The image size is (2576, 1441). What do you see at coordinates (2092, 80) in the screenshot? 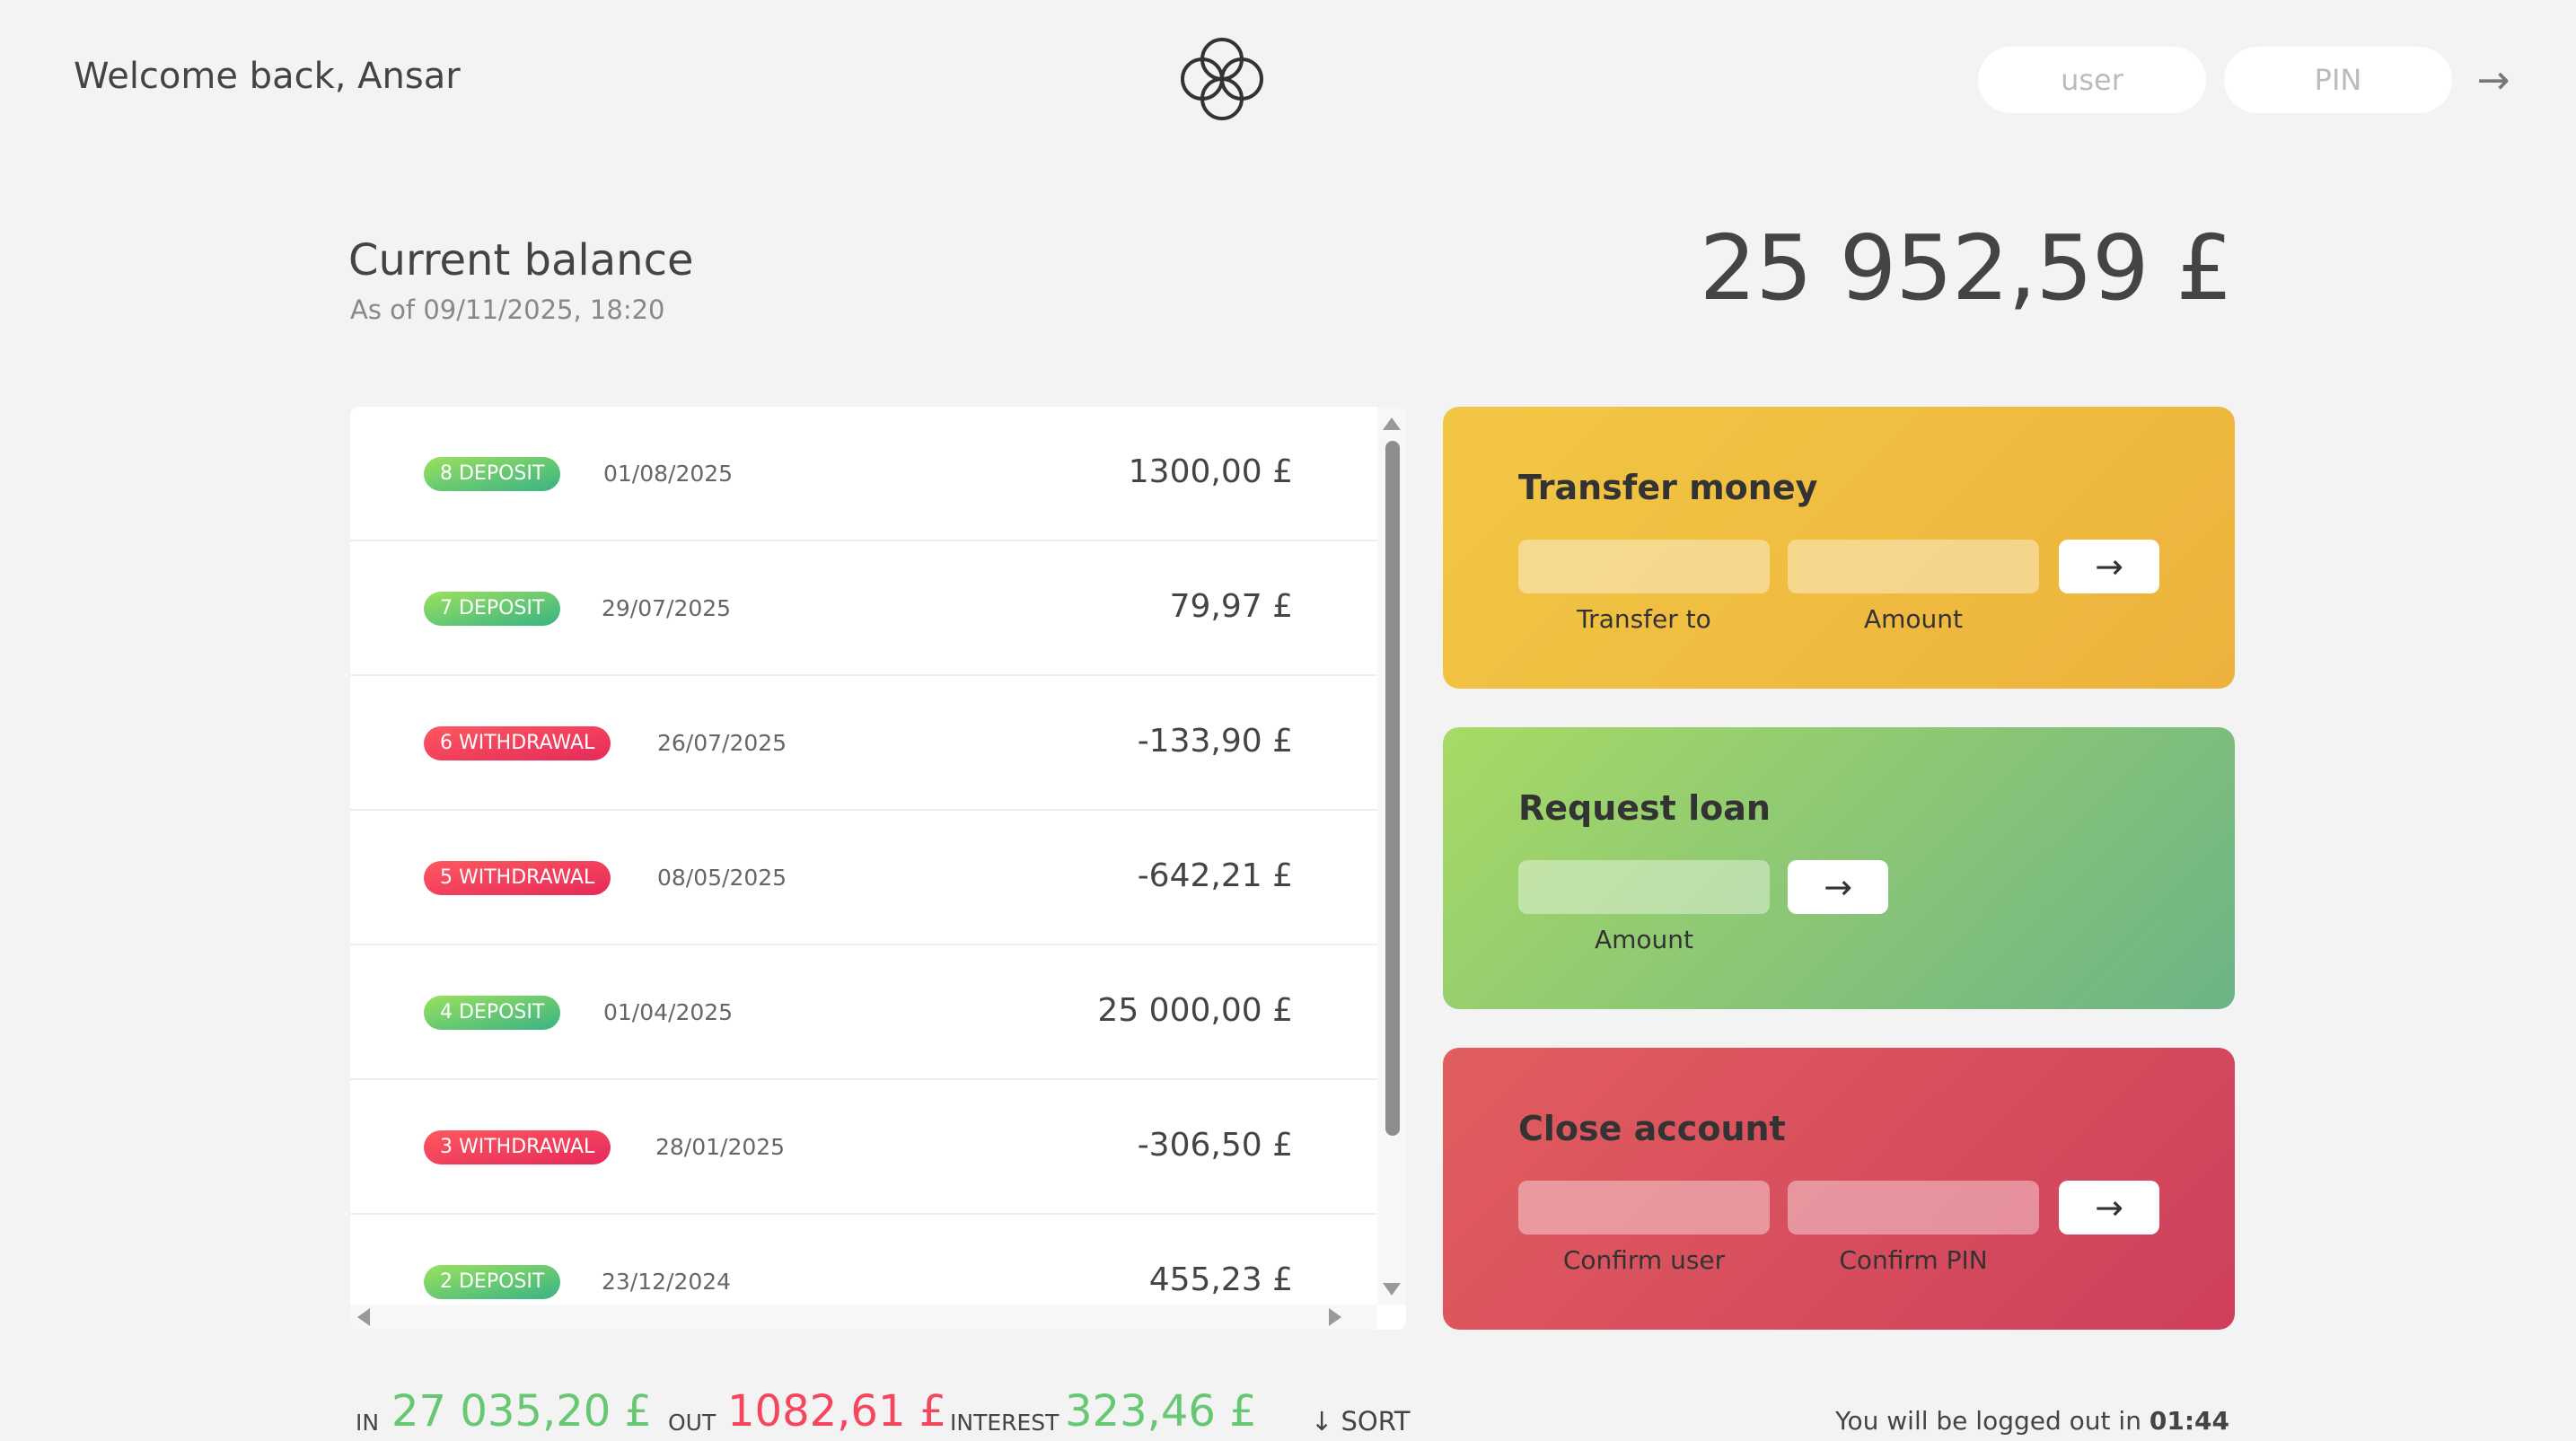
I see `login-user-input` at bounding box center [2092, 80].